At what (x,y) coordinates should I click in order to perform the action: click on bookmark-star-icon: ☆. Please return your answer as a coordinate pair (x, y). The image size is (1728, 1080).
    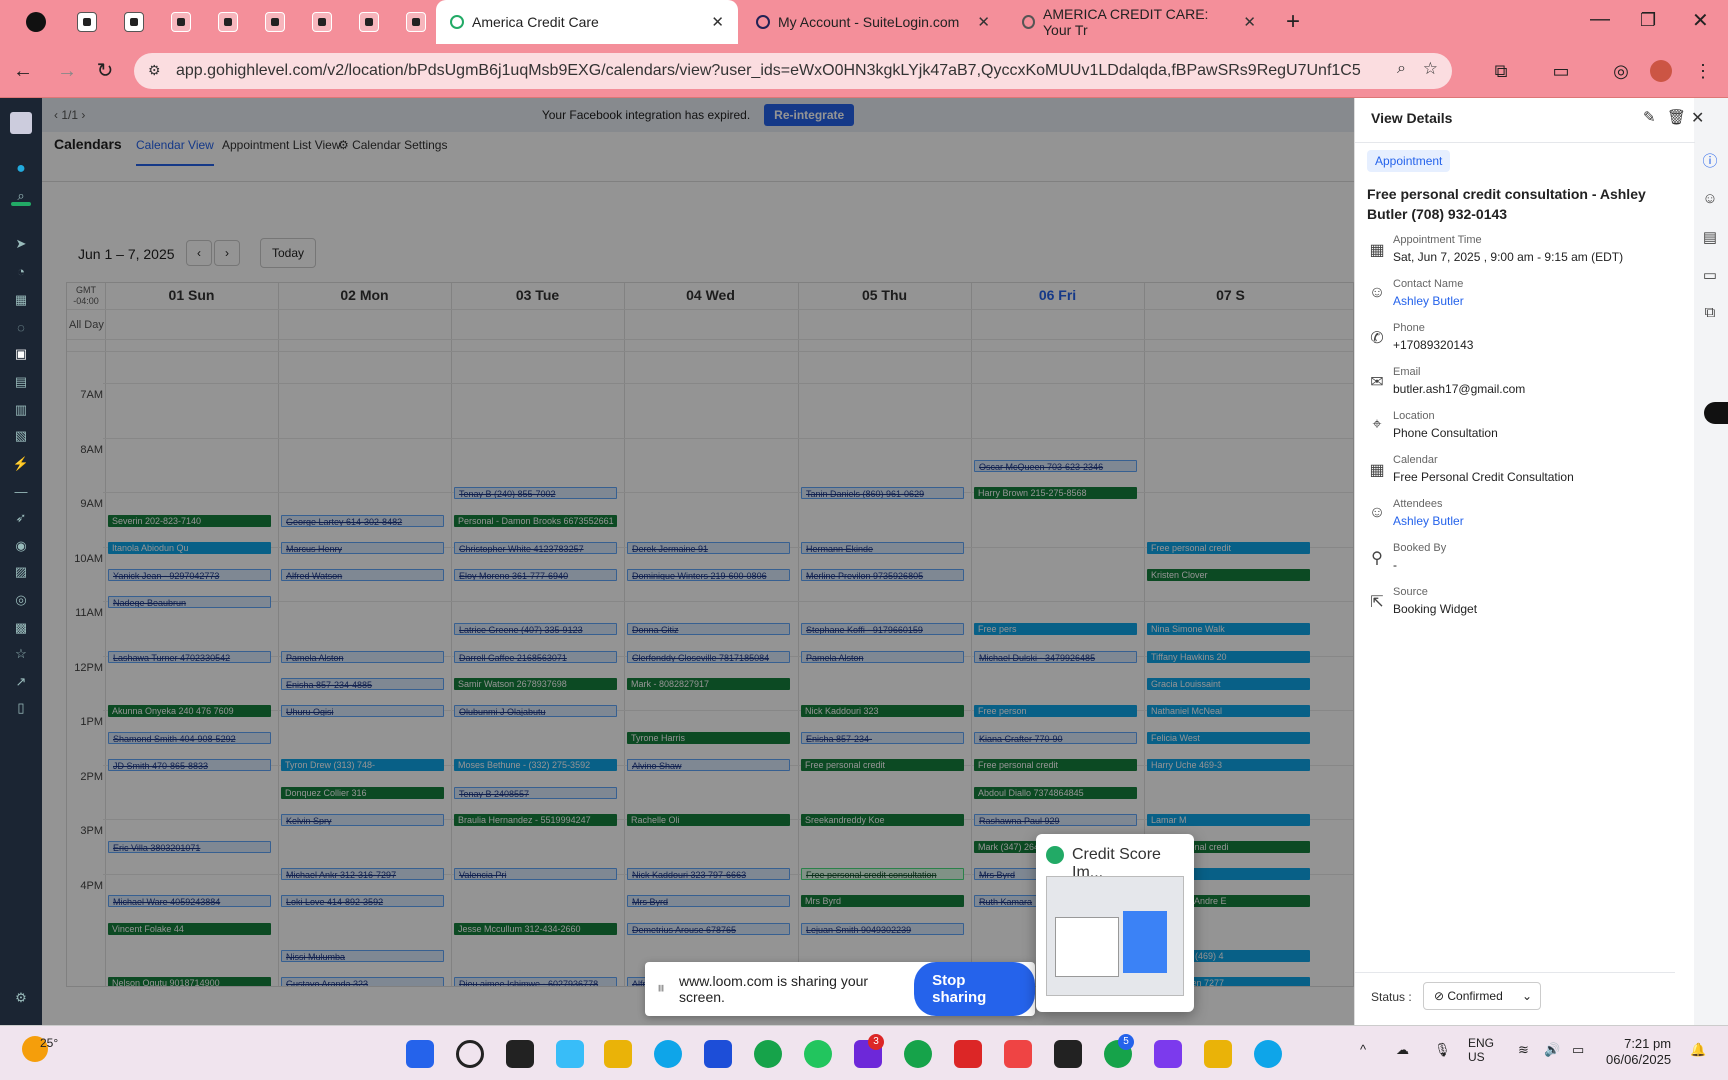
    Looking at the image, I should click on (1430, 69).